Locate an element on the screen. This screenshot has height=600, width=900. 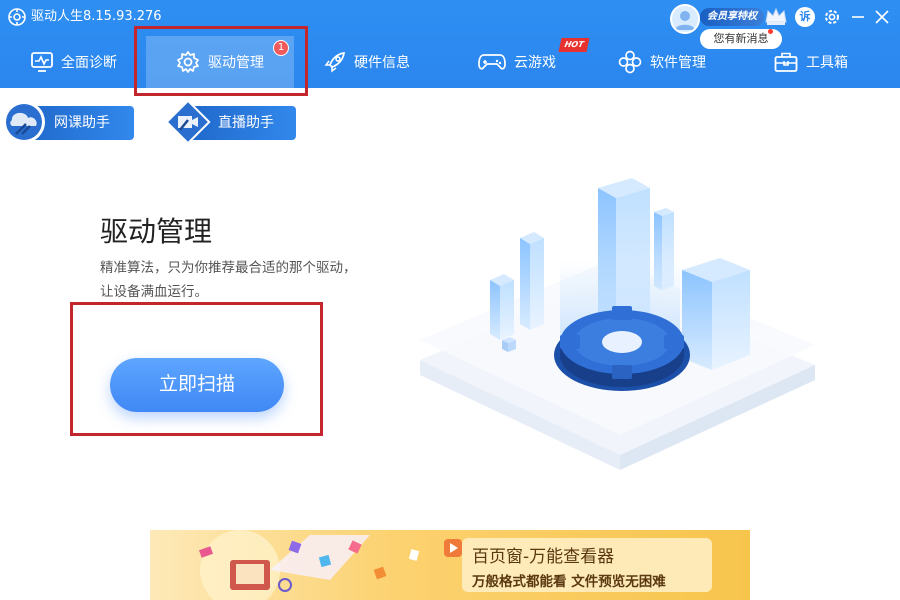
highlight-box-scan is located at coordinates (196, 369).